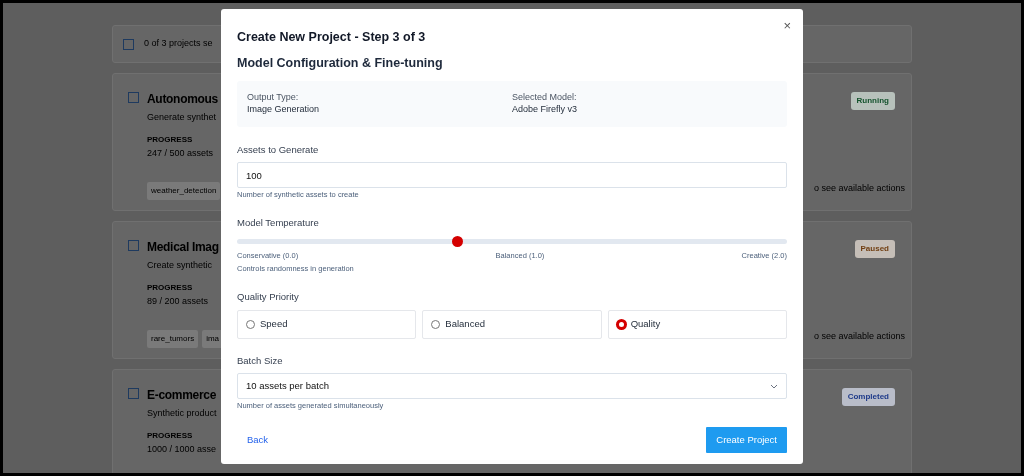 This screenshot has width=1024, height=476. What do you see at coordinates (465, 324) in the screenshot?
I see `option-label: Balanced` at bounding box center [465, 324].